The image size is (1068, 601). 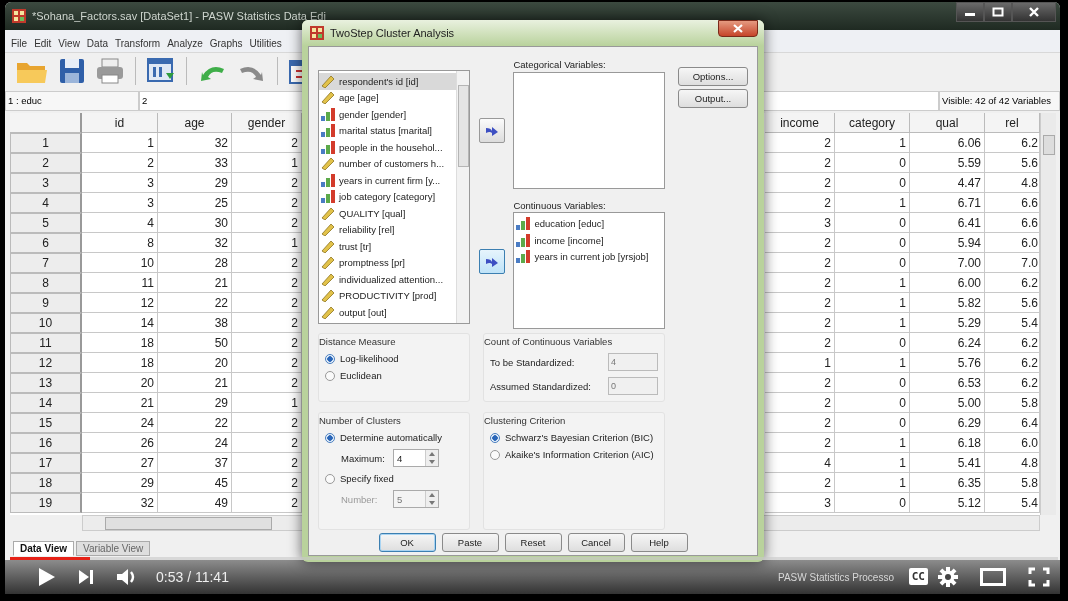 I want to click on variable-item: age [age], so click(x=387, y=97).